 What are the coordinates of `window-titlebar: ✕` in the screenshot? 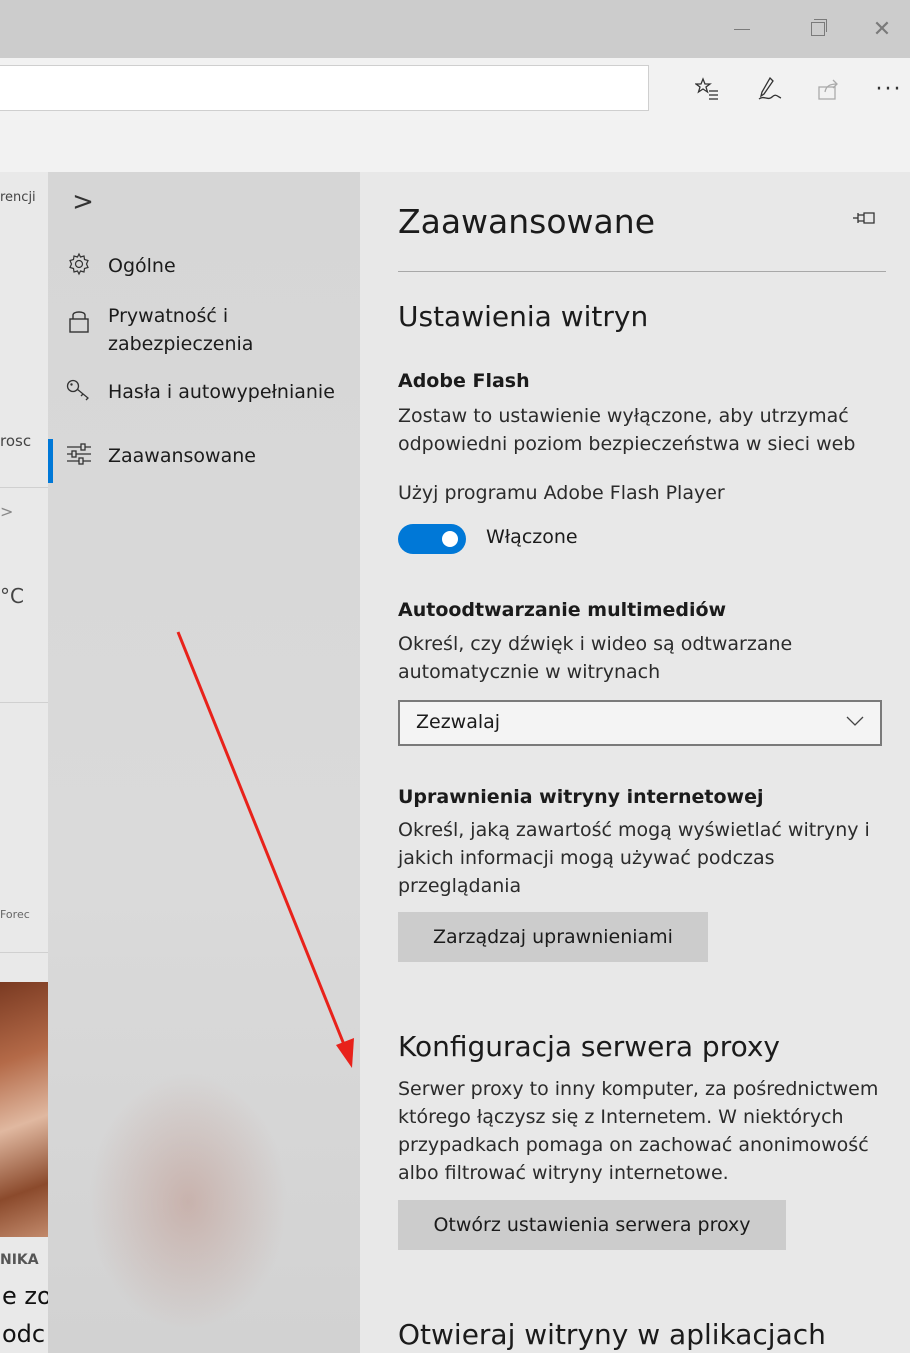 It's located at (455, 29).